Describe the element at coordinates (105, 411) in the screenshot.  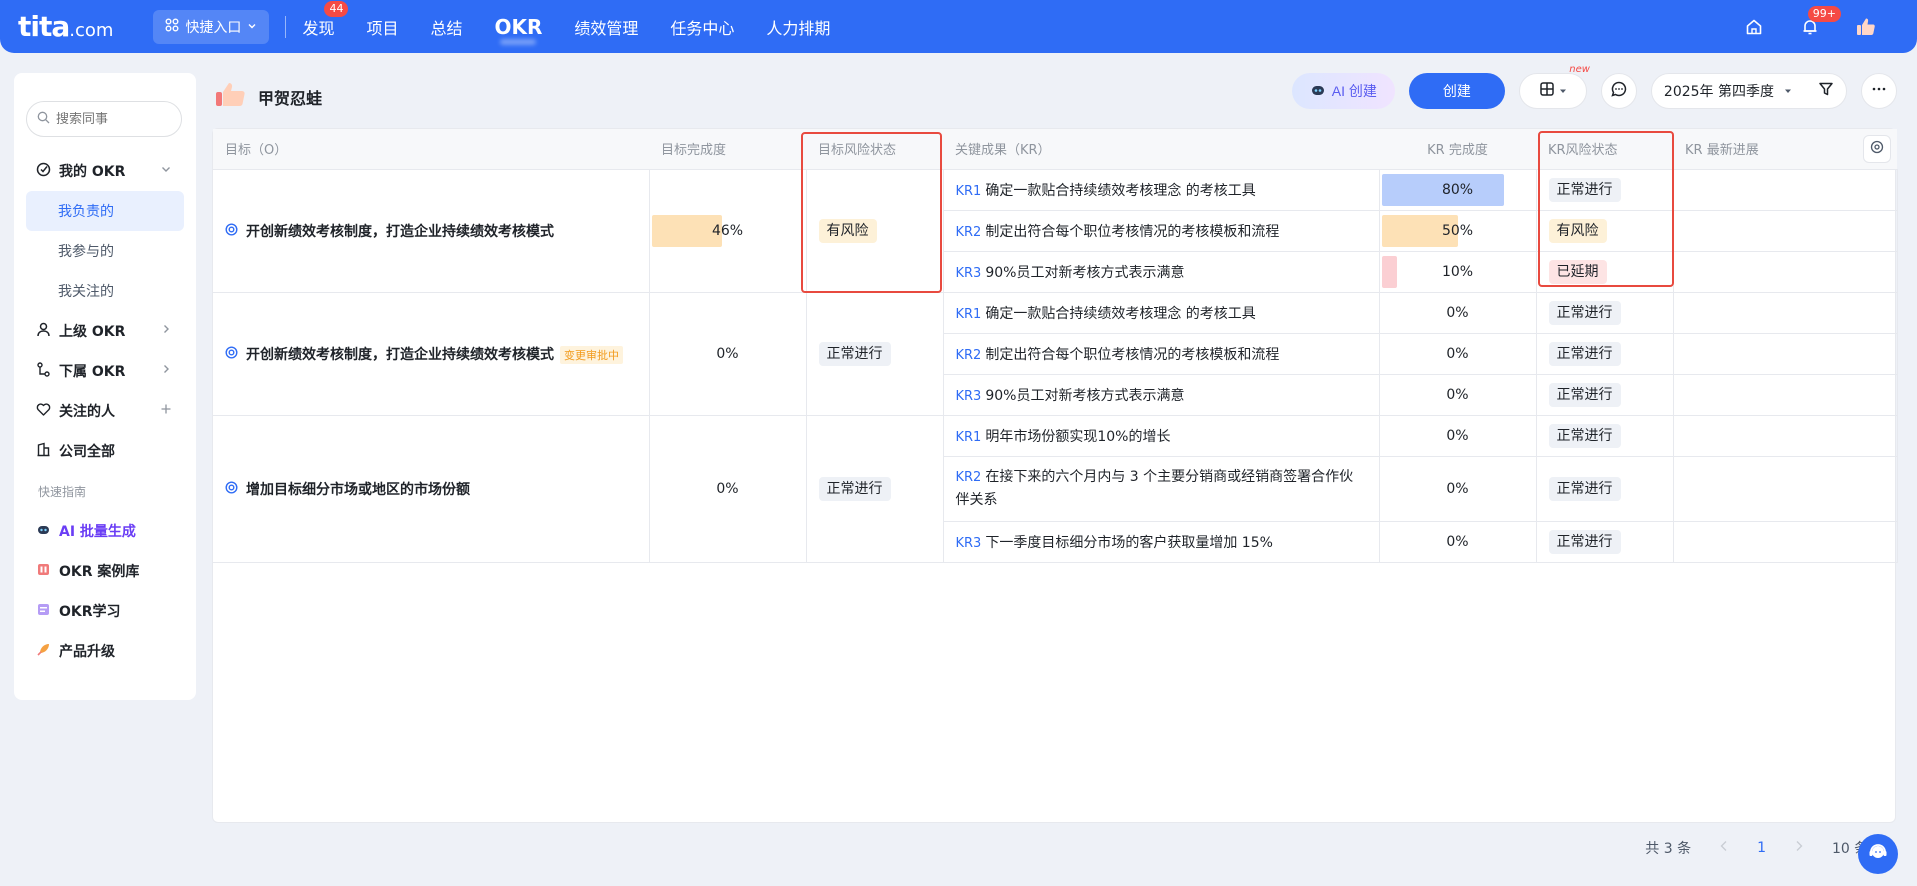
I see `sidebar-item-followed-people: 关注的人` at that location.